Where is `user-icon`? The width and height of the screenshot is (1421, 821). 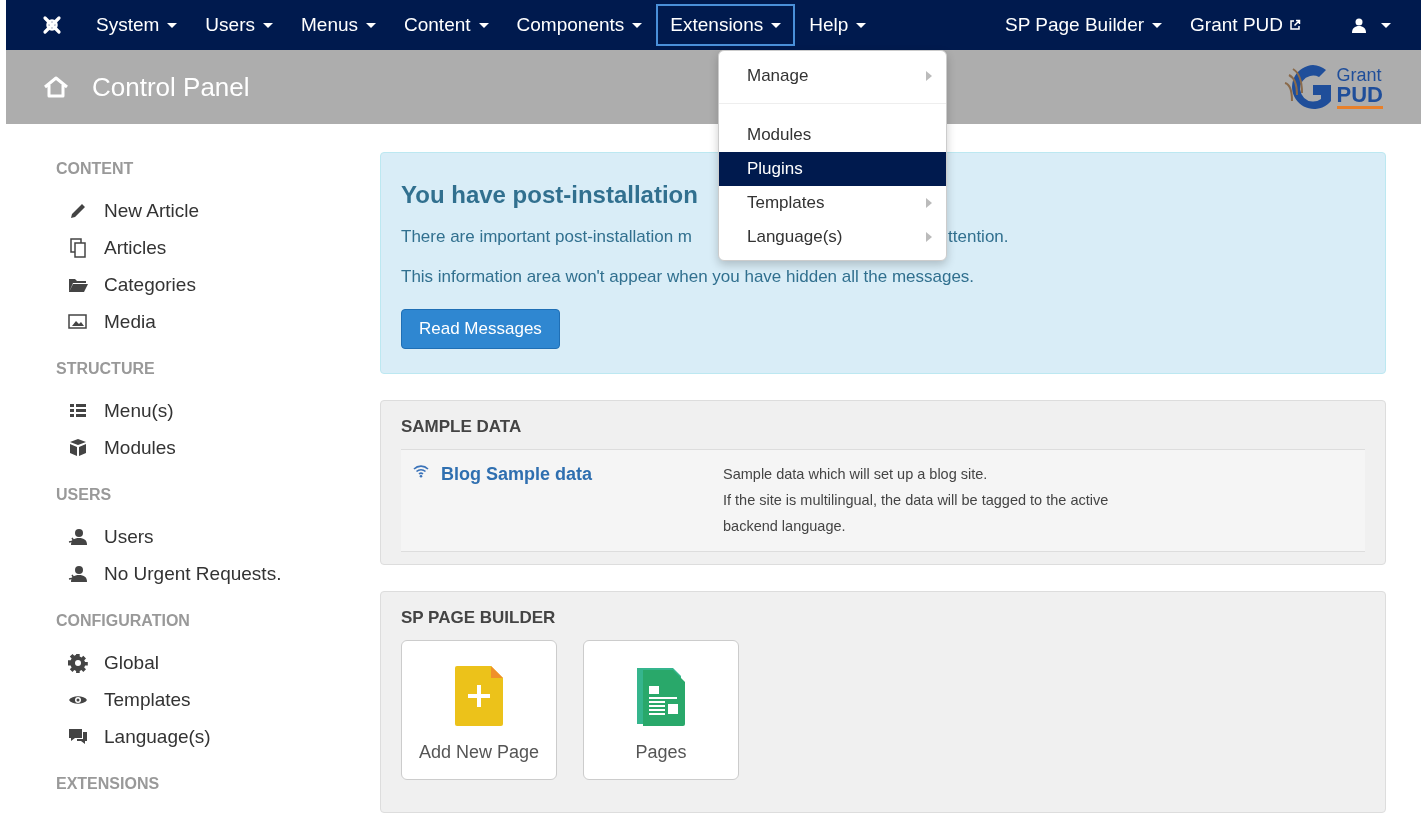 user-icon is located at coordinates (1359, 25).